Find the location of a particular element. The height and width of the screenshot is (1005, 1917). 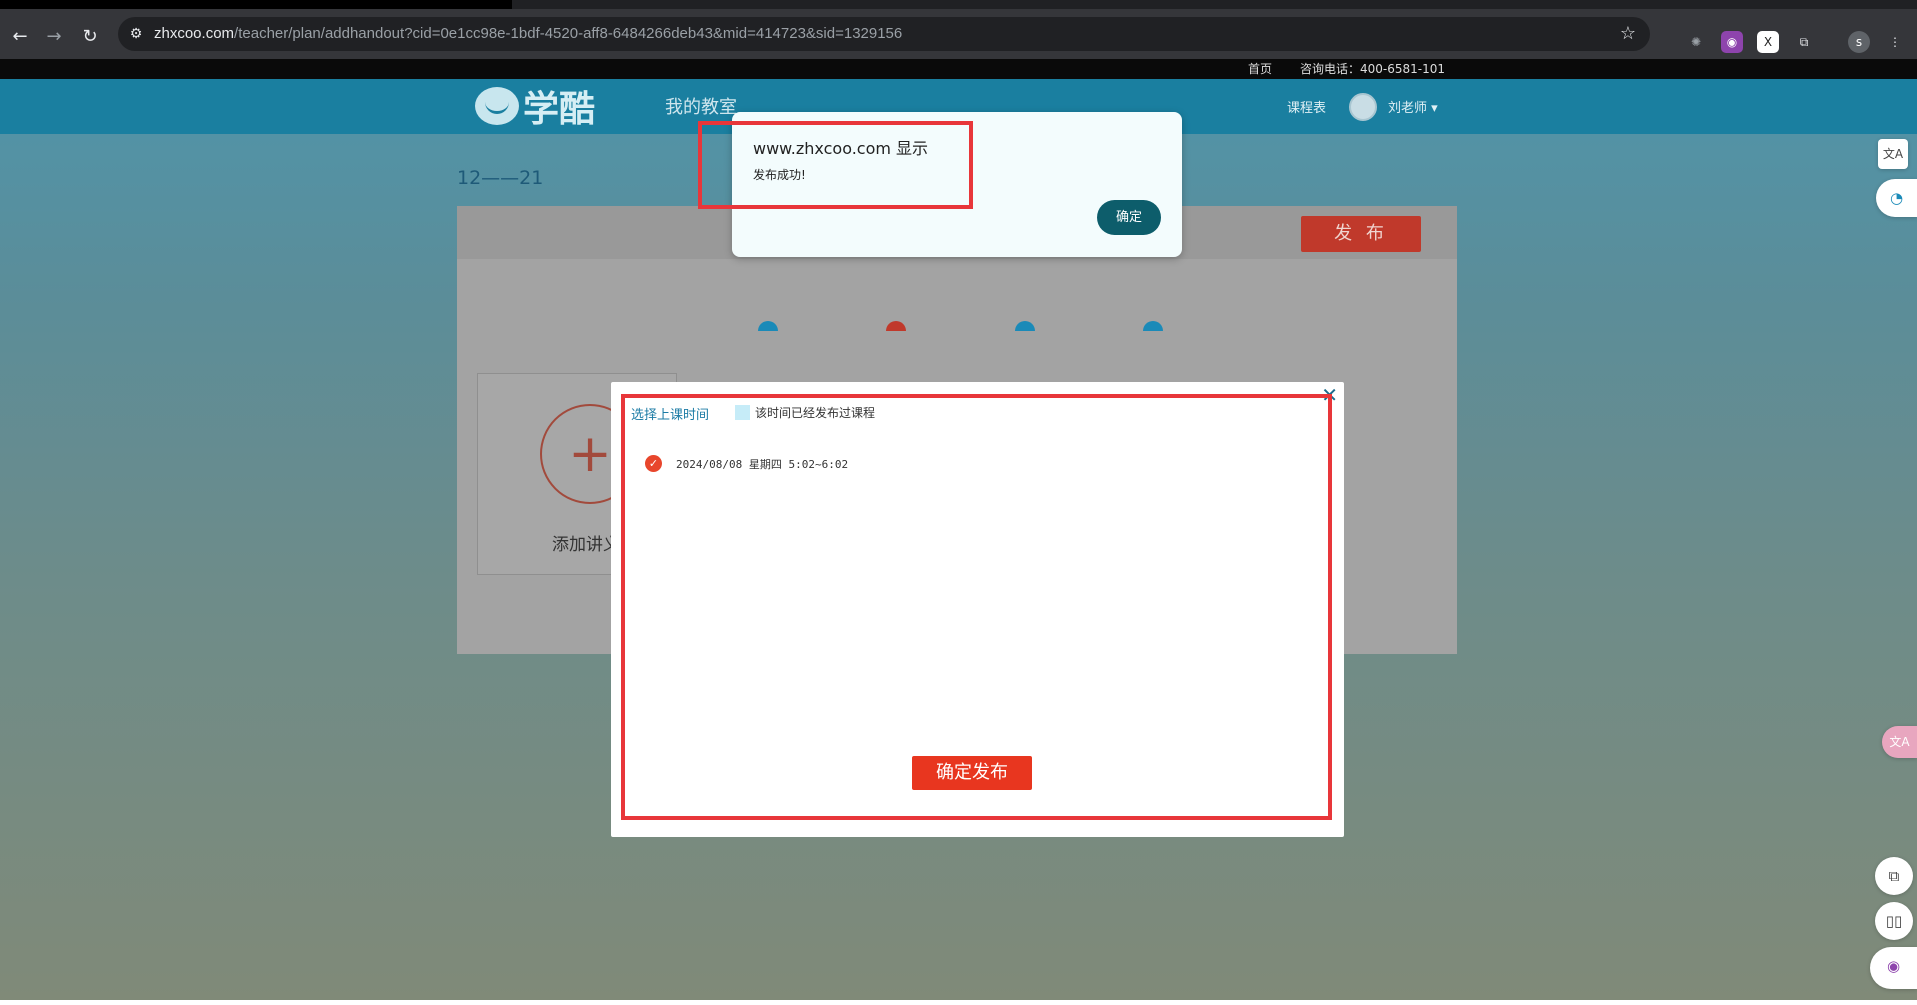

menu-kebab-icon: ⋮ is located at coordinates (1895, 42).